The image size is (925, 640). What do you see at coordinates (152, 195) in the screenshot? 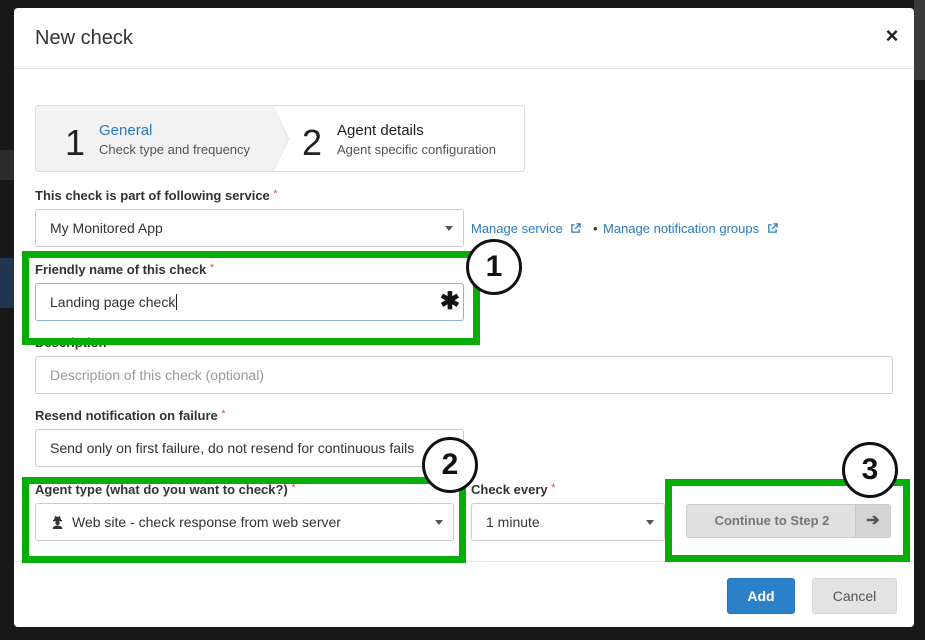
I see `service-label-text: This check is part of following service` at bounding box center [152, 195].